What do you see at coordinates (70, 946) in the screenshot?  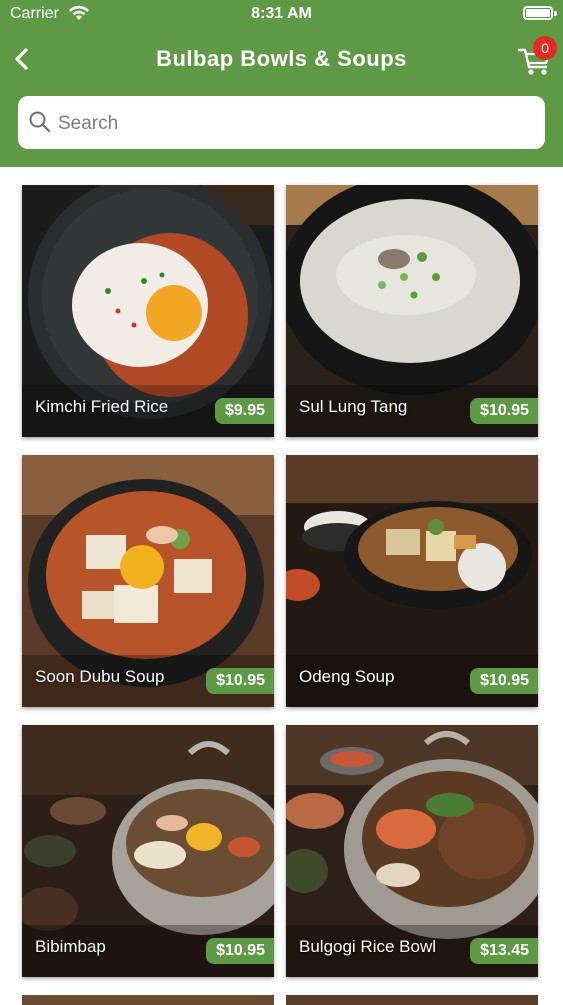 I see `menu-item-name: Bibimbap` at bounding box center [70, 946].